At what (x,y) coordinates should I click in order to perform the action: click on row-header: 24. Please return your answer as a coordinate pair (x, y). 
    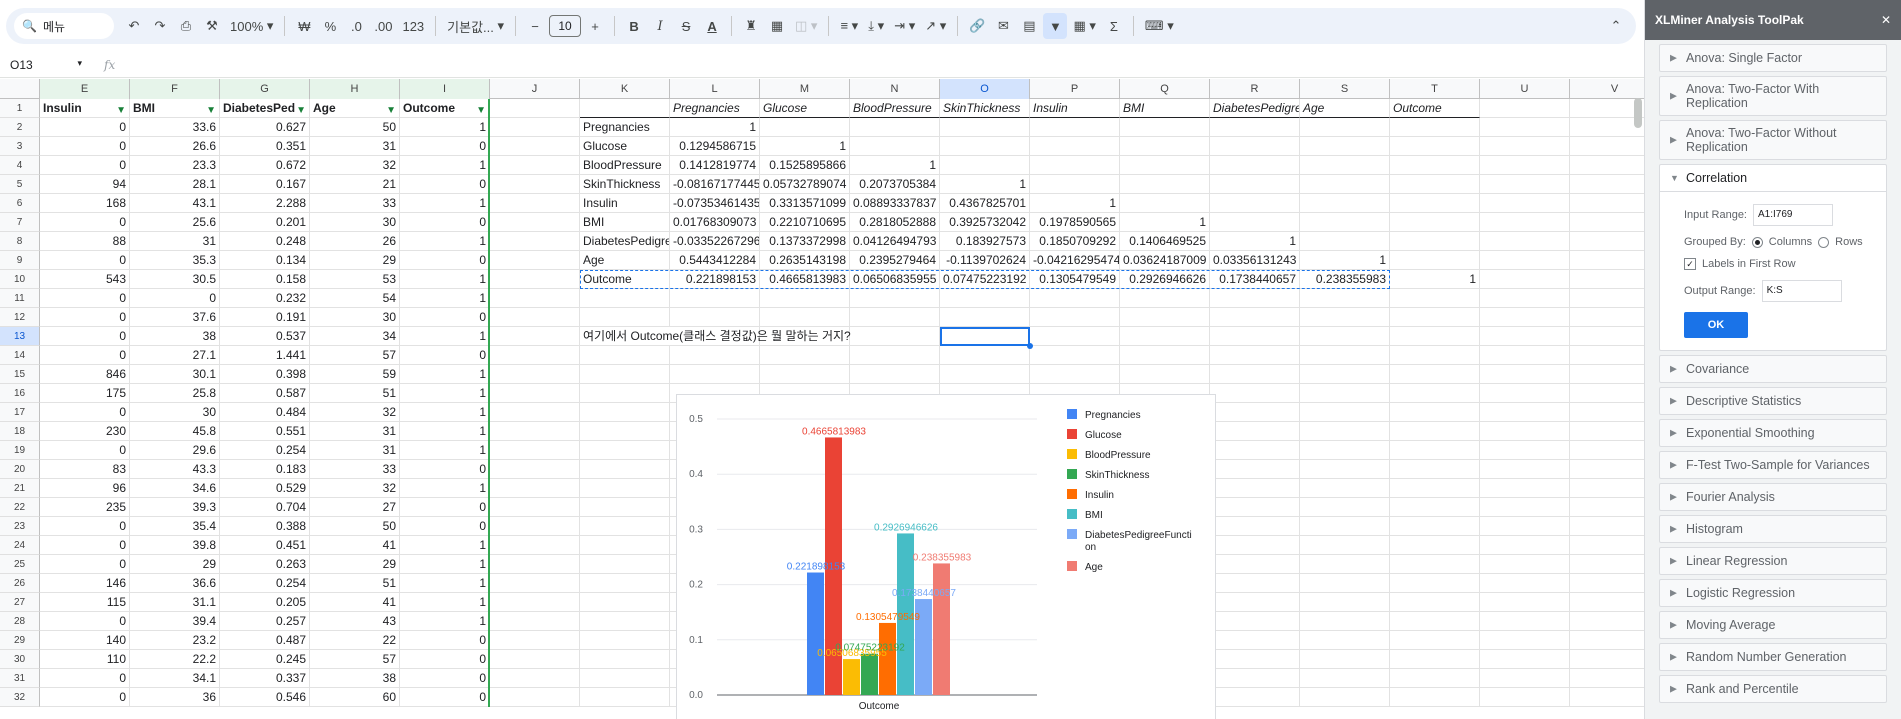
    Looking at the image, I should click on (20, 545).